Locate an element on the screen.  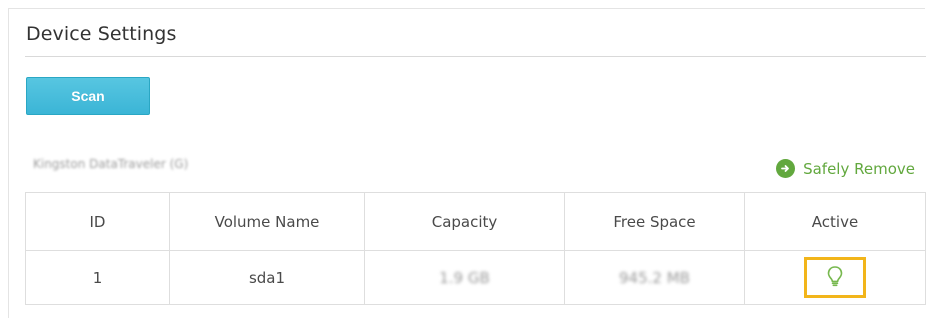
cell-active is located at coordinates (835, 277).